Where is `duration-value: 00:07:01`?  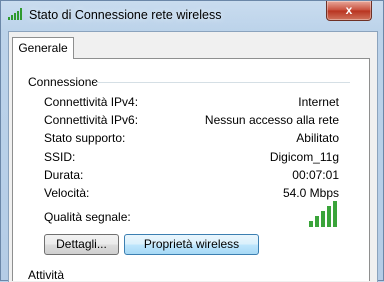 duration-value: 00:07:01 is located at coordinates (315, 175).